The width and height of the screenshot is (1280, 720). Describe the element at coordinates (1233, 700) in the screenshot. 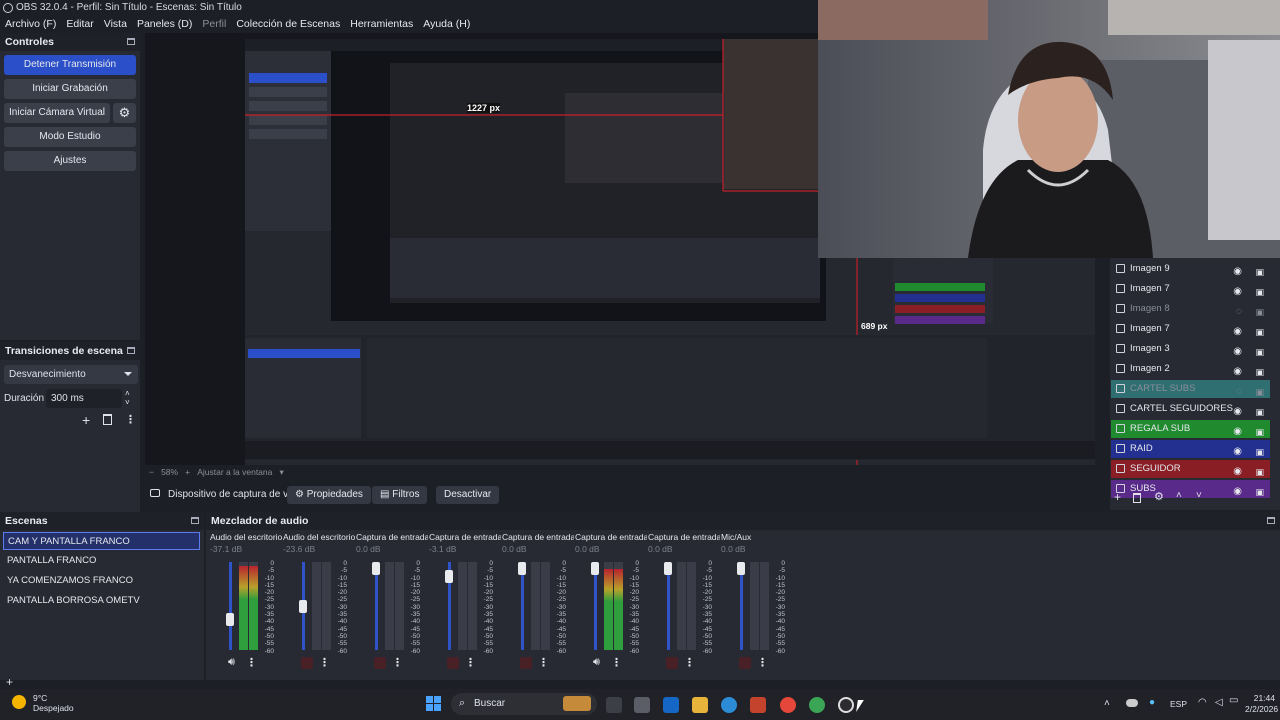

I see `battery-icon: ▭` at that location.